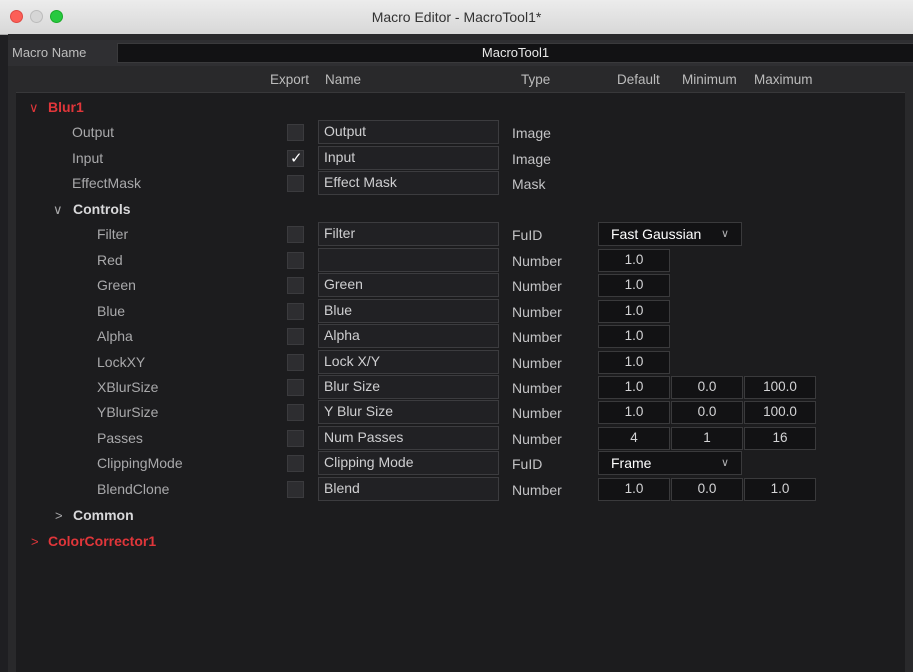 This screenshot has width=913, height=672. Describe the element at coordinates (408, 438) in the screenshot. I see `input-name-field: Num Passes` at that location.